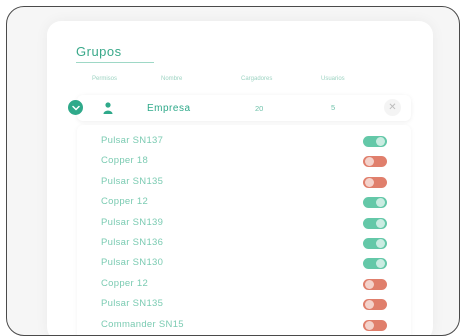  What do you see at coordinates (333, 79) in the screenshot?
I see `column-header-usuarios: Usuarios` at bounding box center [333, 79].